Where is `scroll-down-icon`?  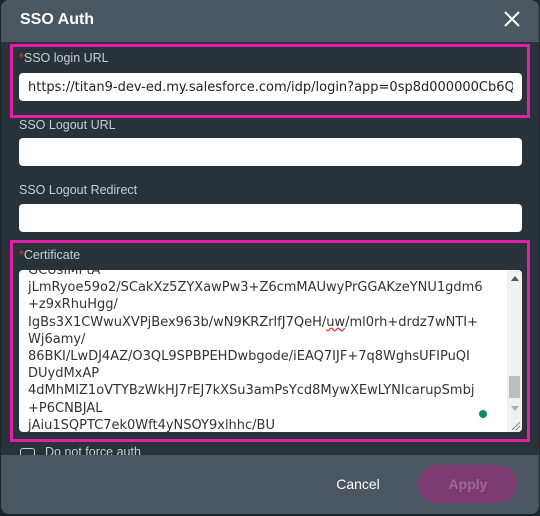 scroll-down-icon is located at coordinates (515, 408).